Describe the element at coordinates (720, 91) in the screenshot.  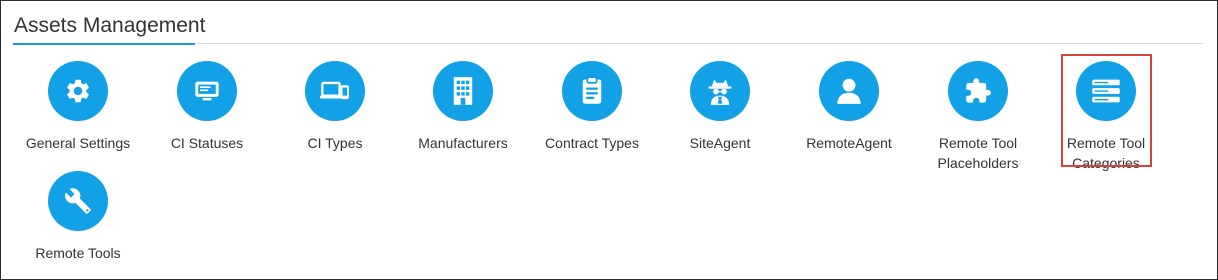
I see `spy-icon` at that location.